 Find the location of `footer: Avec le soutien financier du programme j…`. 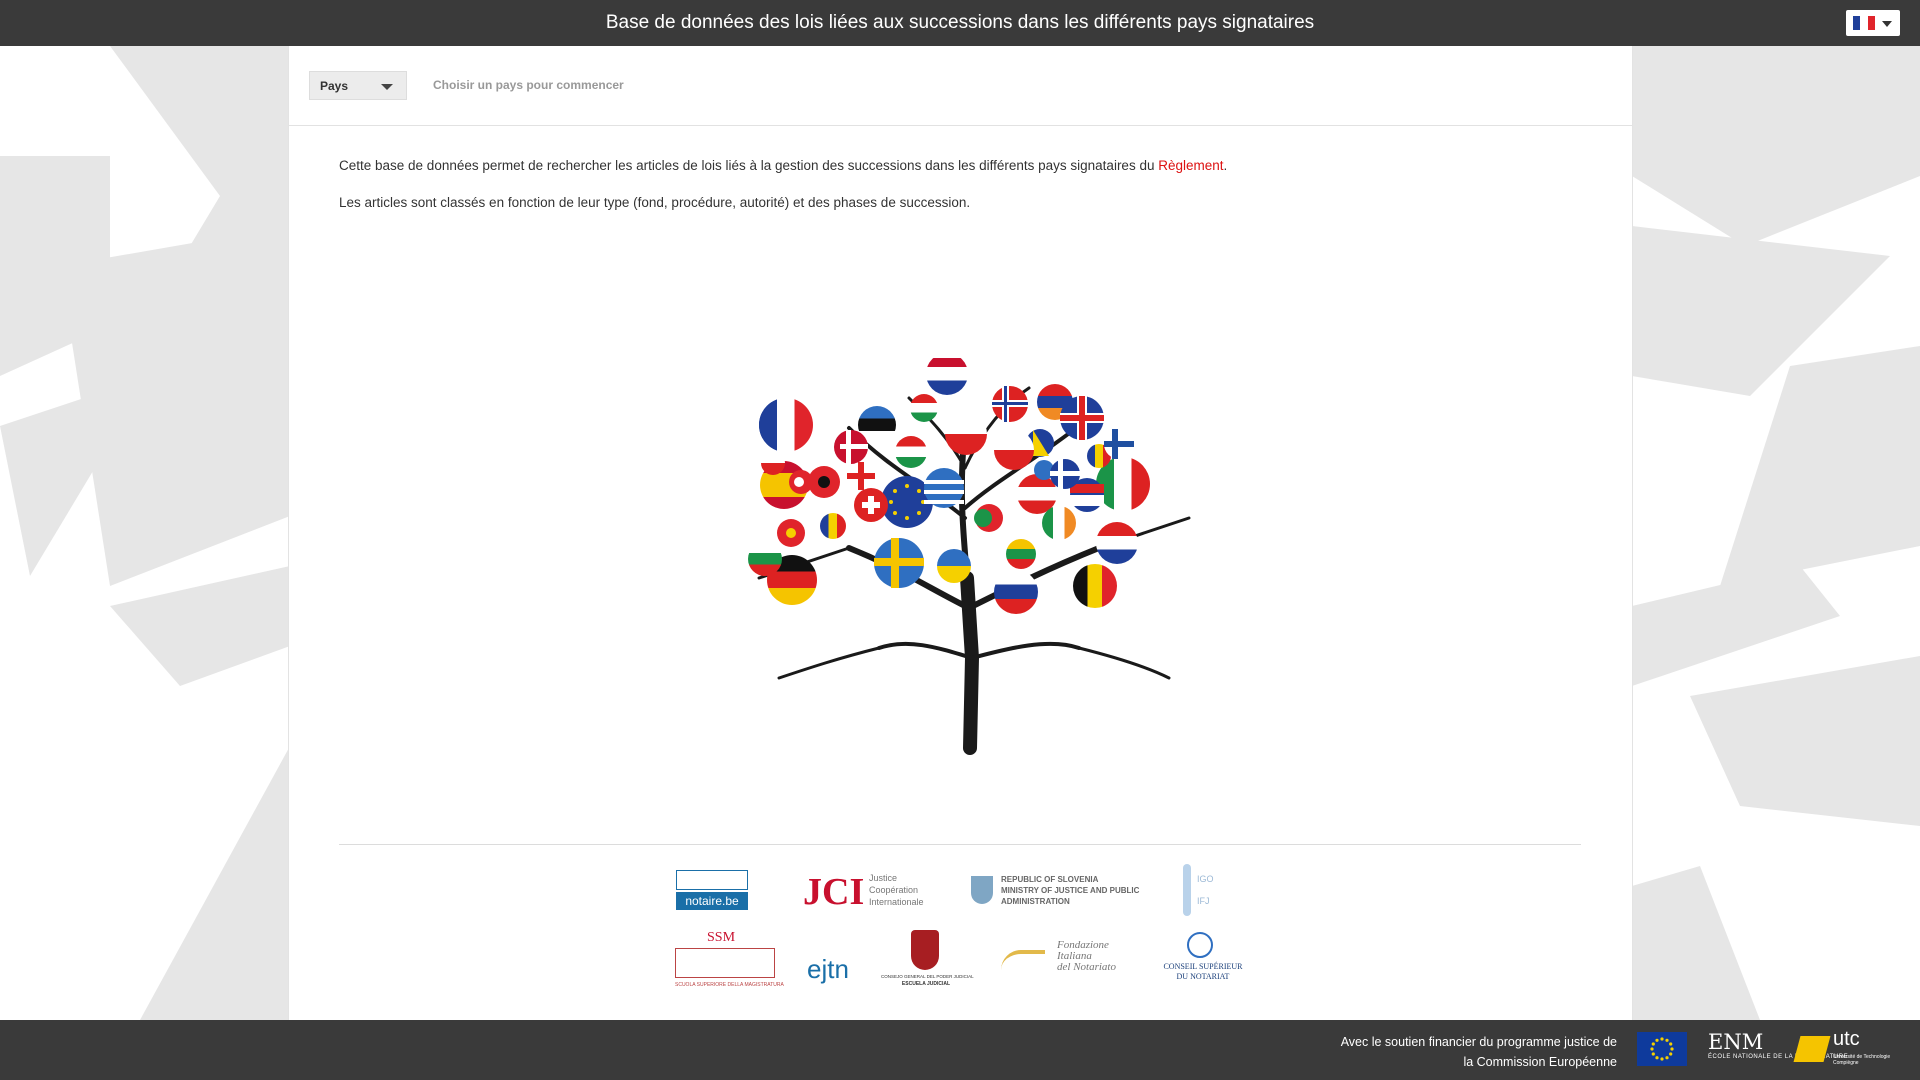

footer: Avec le soutien financier du programme j… is located at coordinates (960, 1050).